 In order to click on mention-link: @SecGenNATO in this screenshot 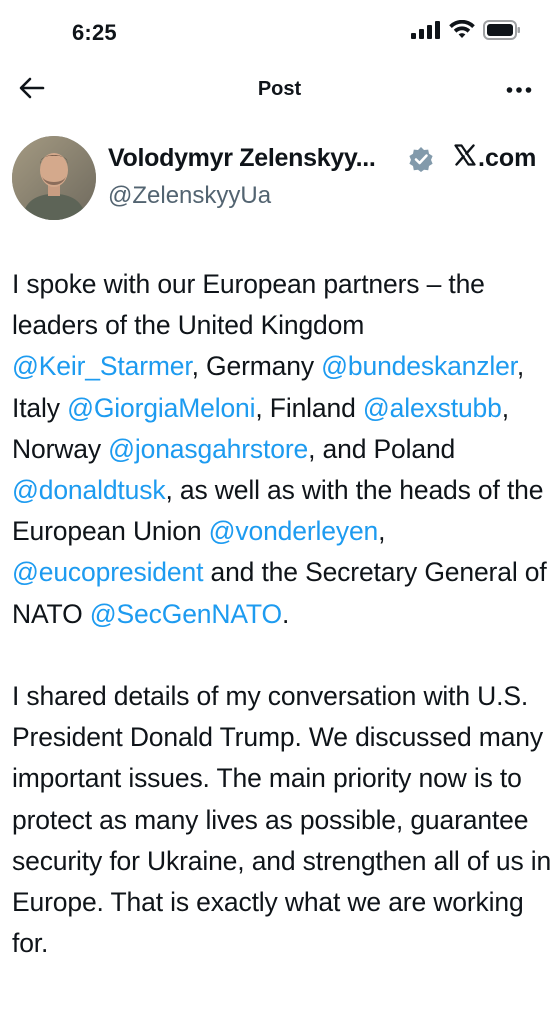, I will do `click(186, 614)`.